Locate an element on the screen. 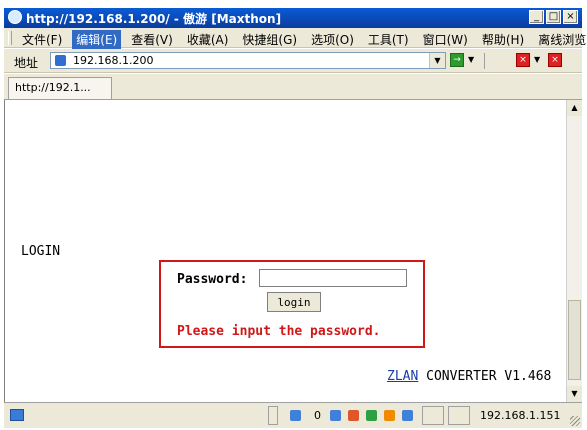 The height and width of the screenshot is (430, 587). scroll-thumb is located at coordinates (574, 340).